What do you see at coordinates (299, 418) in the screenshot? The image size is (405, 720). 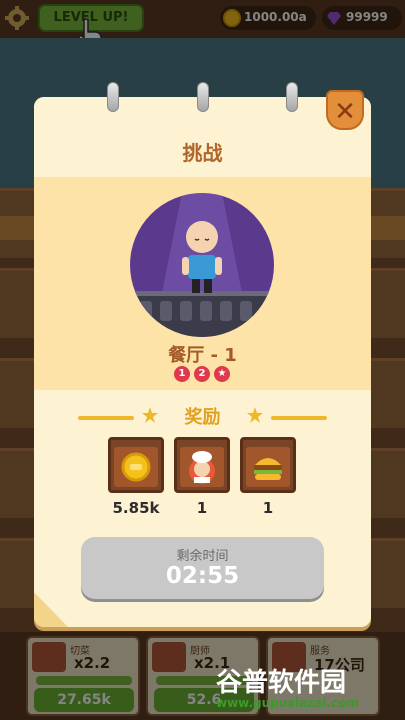 I see `reward-divider-right` at bounding box center [299, 418].